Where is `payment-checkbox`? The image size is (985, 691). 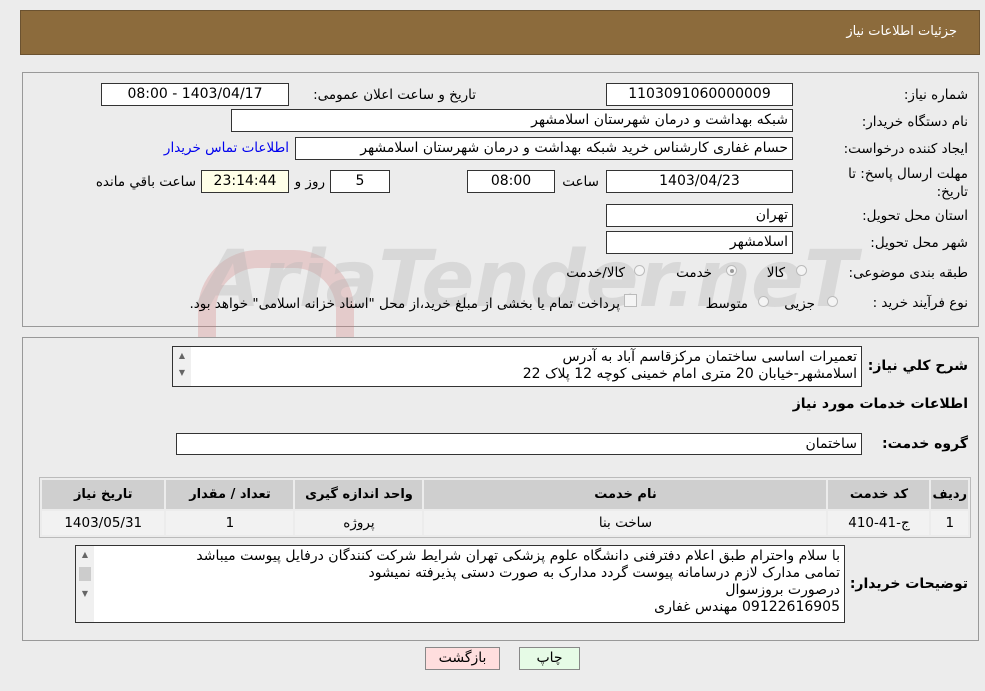 payment-checkbox is located at coordinates (630, 300).